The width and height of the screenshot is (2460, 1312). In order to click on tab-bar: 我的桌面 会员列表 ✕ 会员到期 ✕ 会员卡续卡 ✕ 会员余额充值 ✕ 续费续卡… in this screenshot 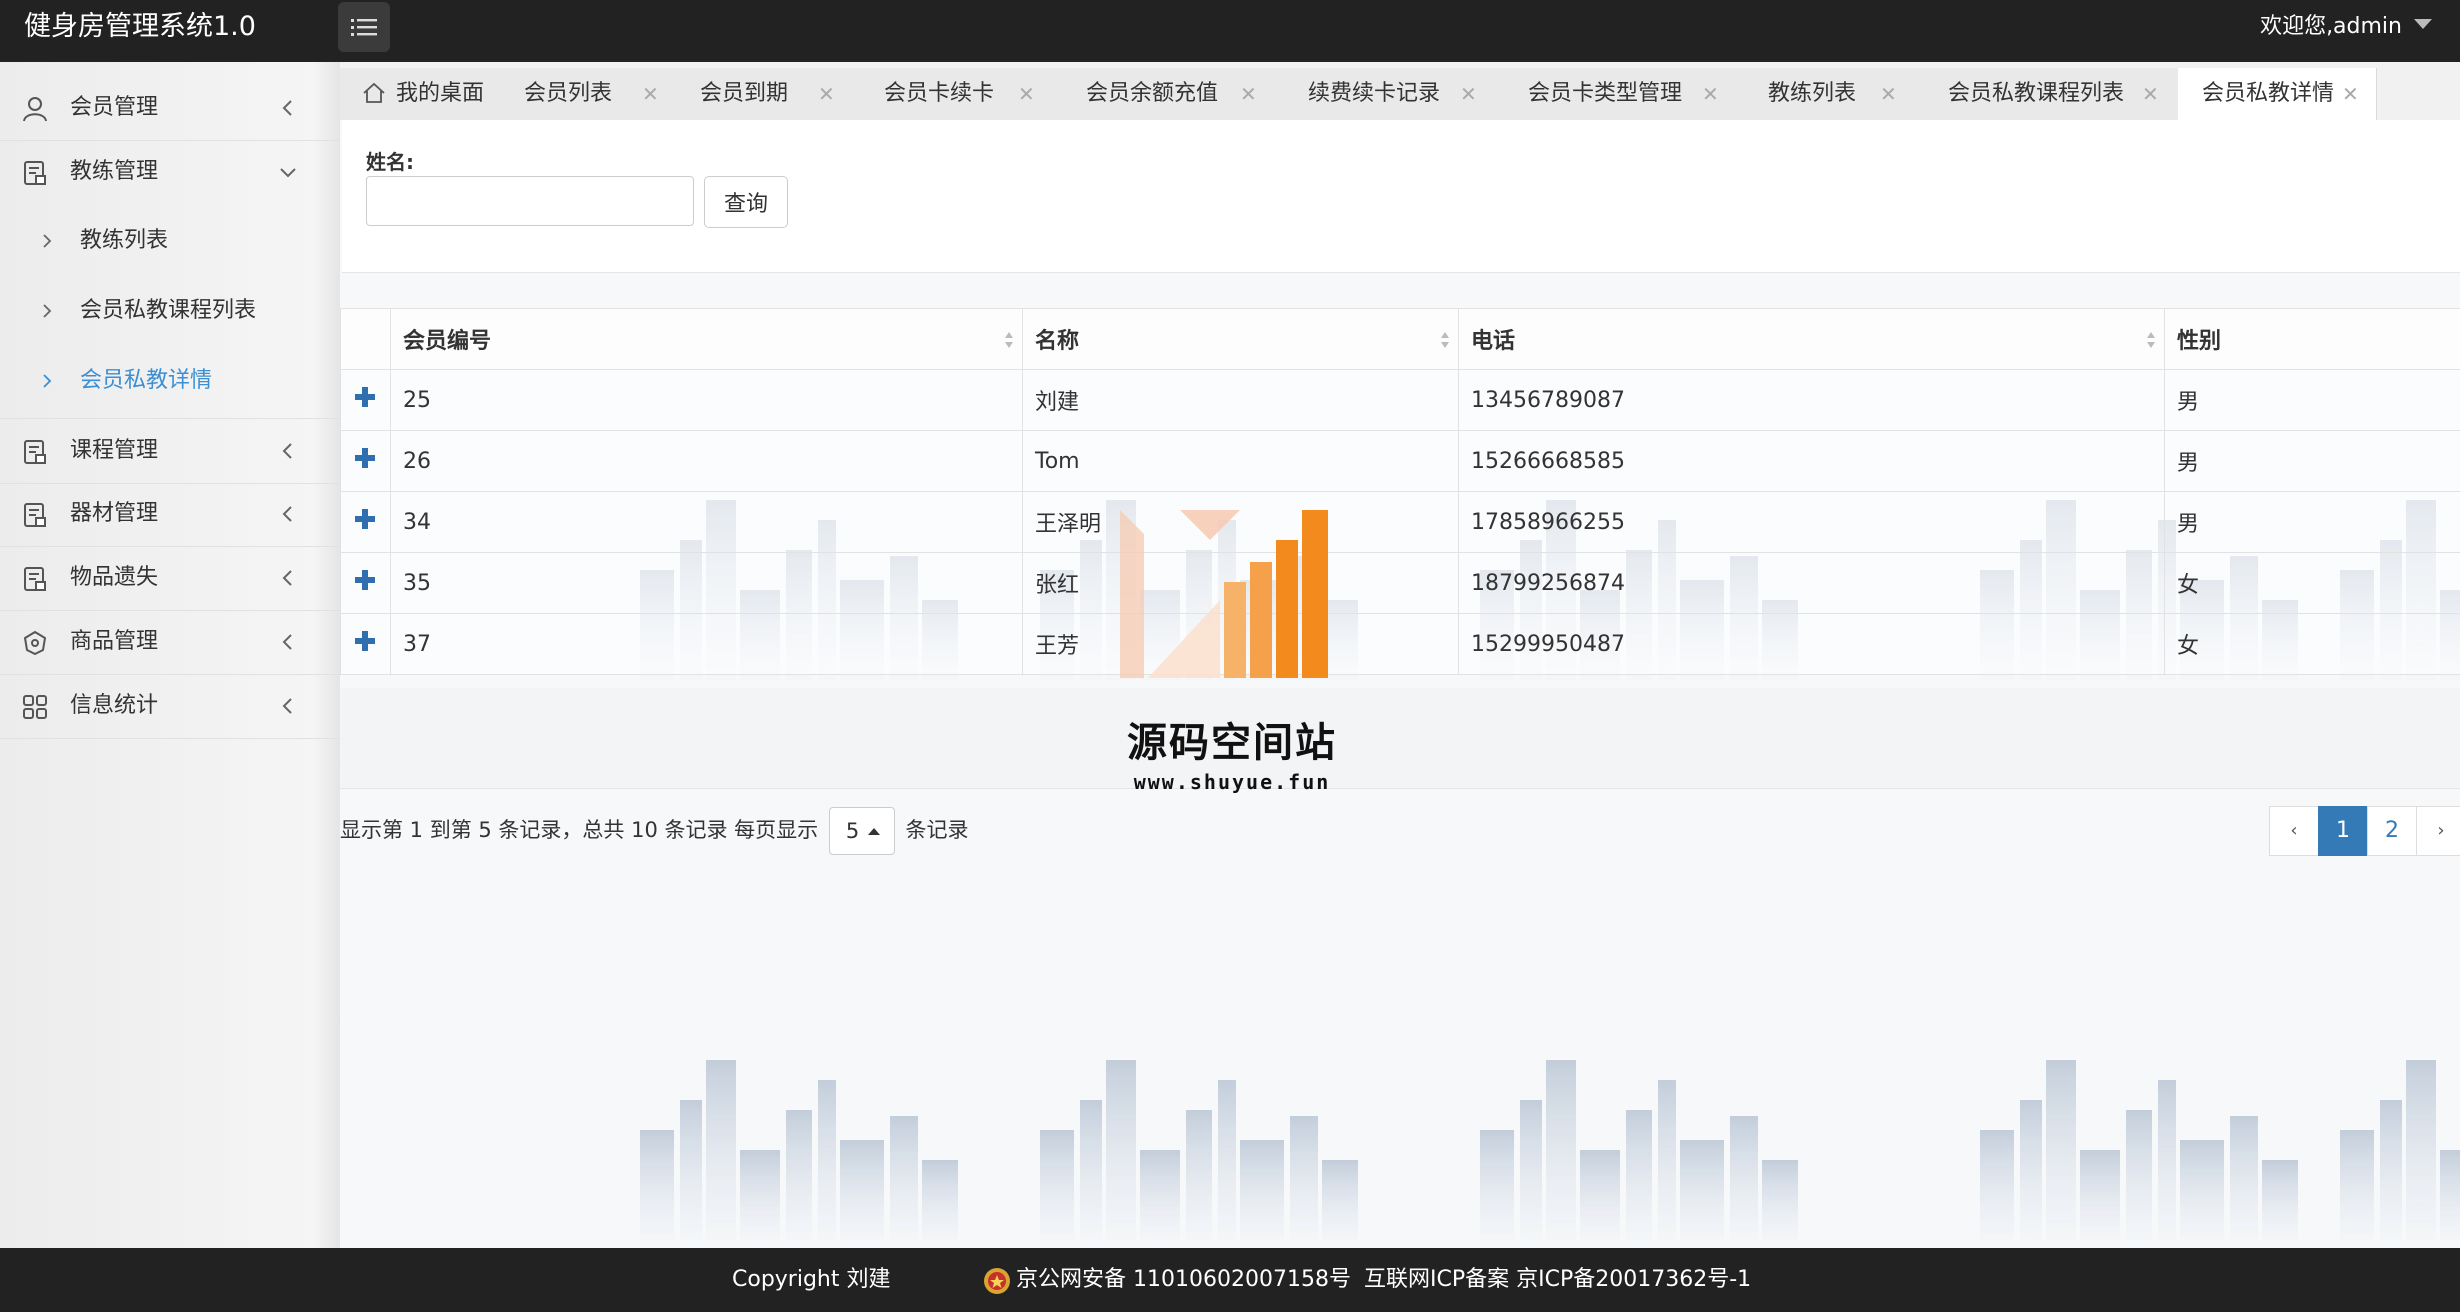, I will do `click(1400, 91)`.